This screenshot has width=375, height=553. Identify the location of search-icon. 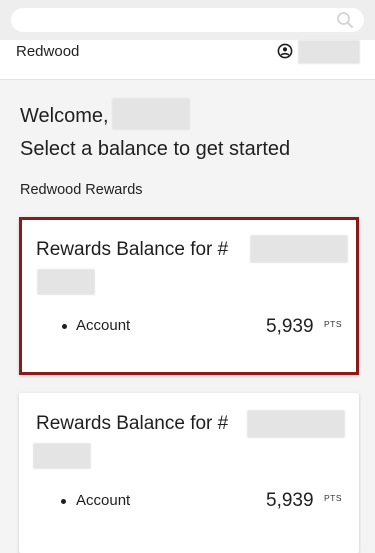
(345, 20).